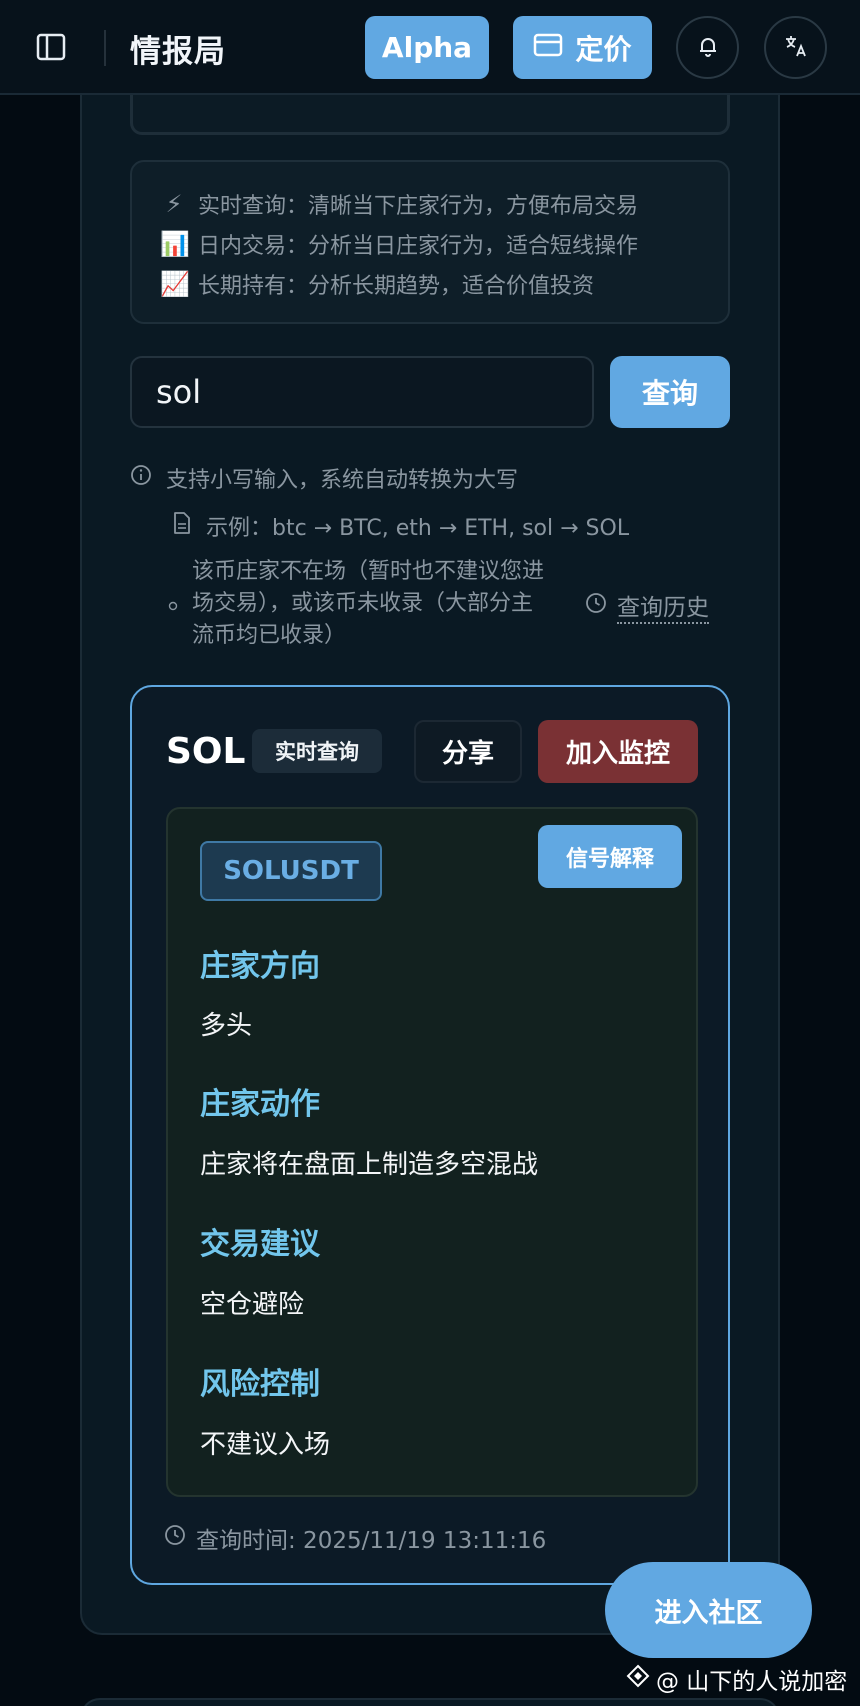 Image resolution: width=860 pixels, height=1706 pixels. Describe the element at coordinates (396, 286) in the screenshot. I see `info-text: 长期持有：分析长期趋势，适合价值投资` at that location.